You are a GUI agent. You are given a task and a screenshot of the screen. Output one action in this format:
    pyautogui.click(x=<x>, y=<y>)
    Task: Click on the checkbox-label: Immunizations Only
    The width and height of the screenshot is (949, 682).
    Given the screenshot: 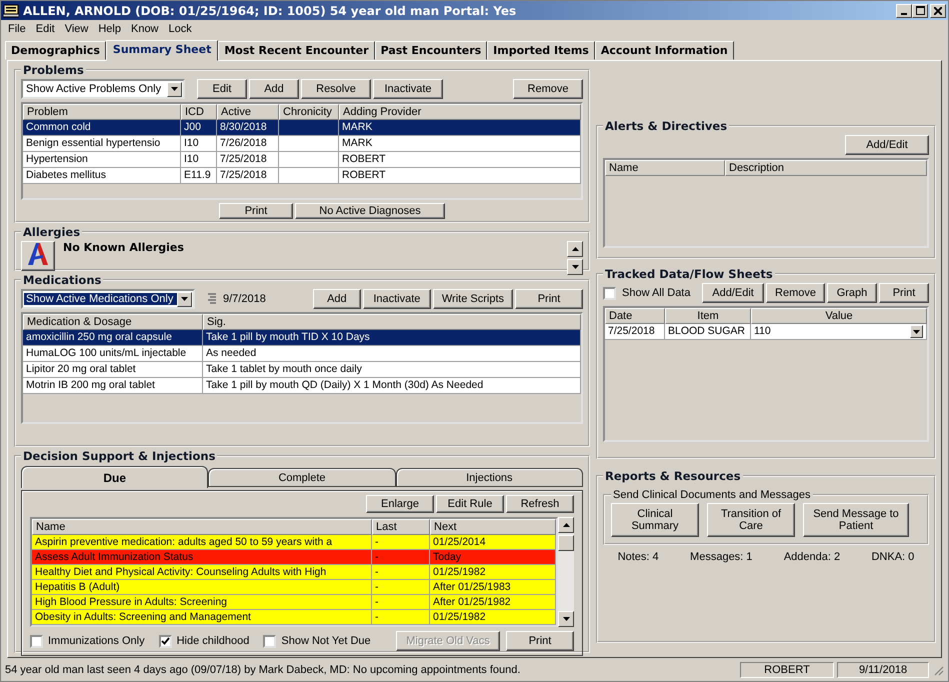 What is the action you would take?
    pyautogui.click(x=96, y=641)
    